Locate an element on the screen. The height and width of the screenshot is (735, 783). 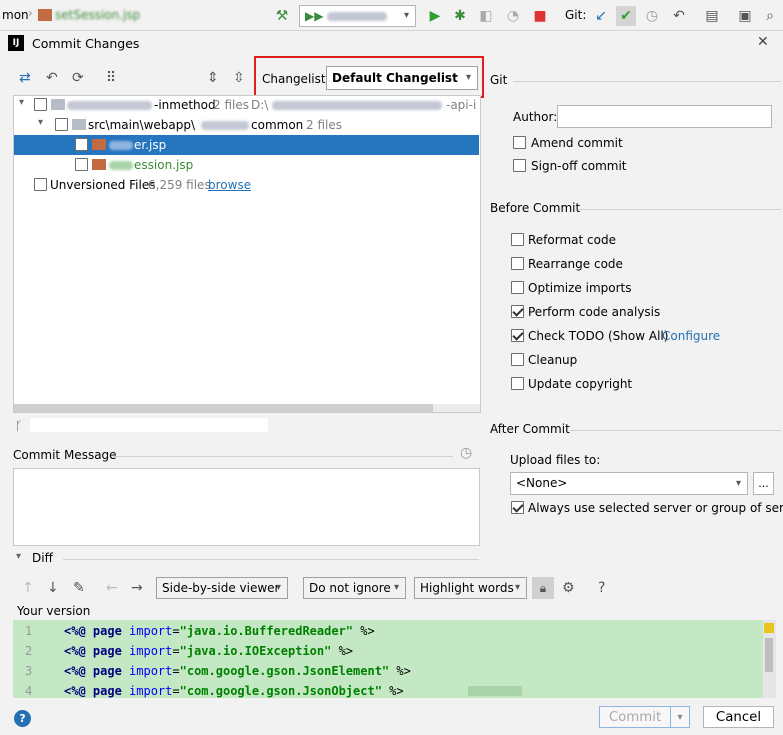
close-icon: ✕ is located at coordinates (763, 42).